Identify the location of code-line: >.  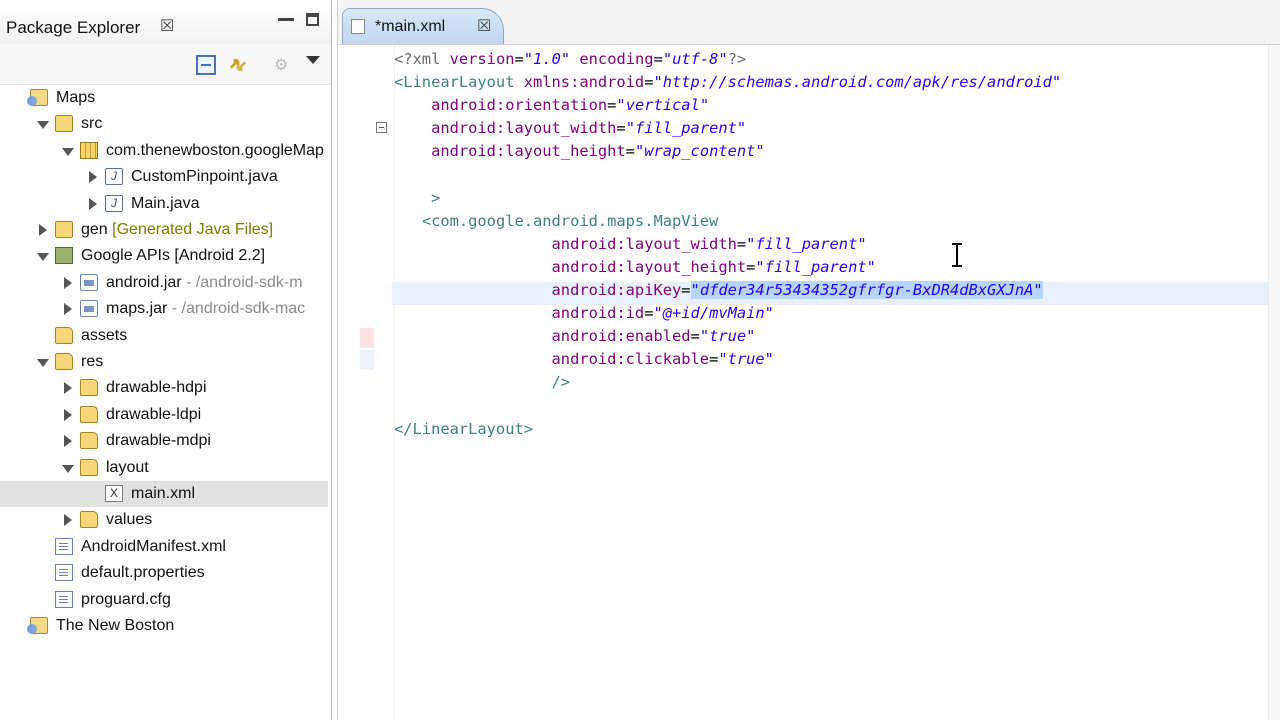
(417, 198).